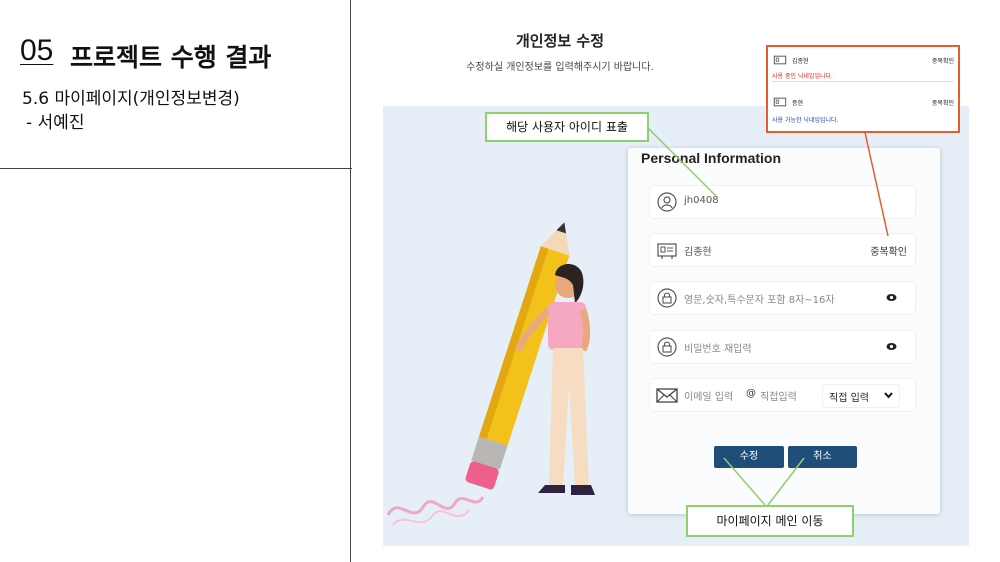 The height and width of the screenshot is (562, 1000). I want to click on callout-main-move: 마이페이지 메인 이동, so click(770, 521).